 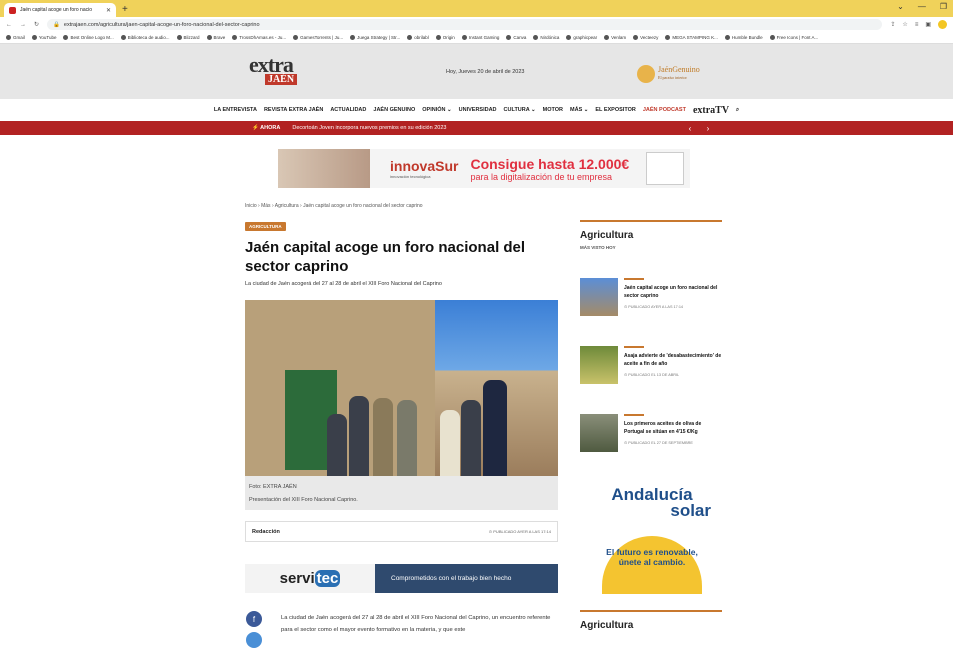 What do you see at coordinates (485, 72) in the screenshot?
I see `header-date: Hoy, Jueves 20 de abril de 2023` at bounding box center [485, 72].